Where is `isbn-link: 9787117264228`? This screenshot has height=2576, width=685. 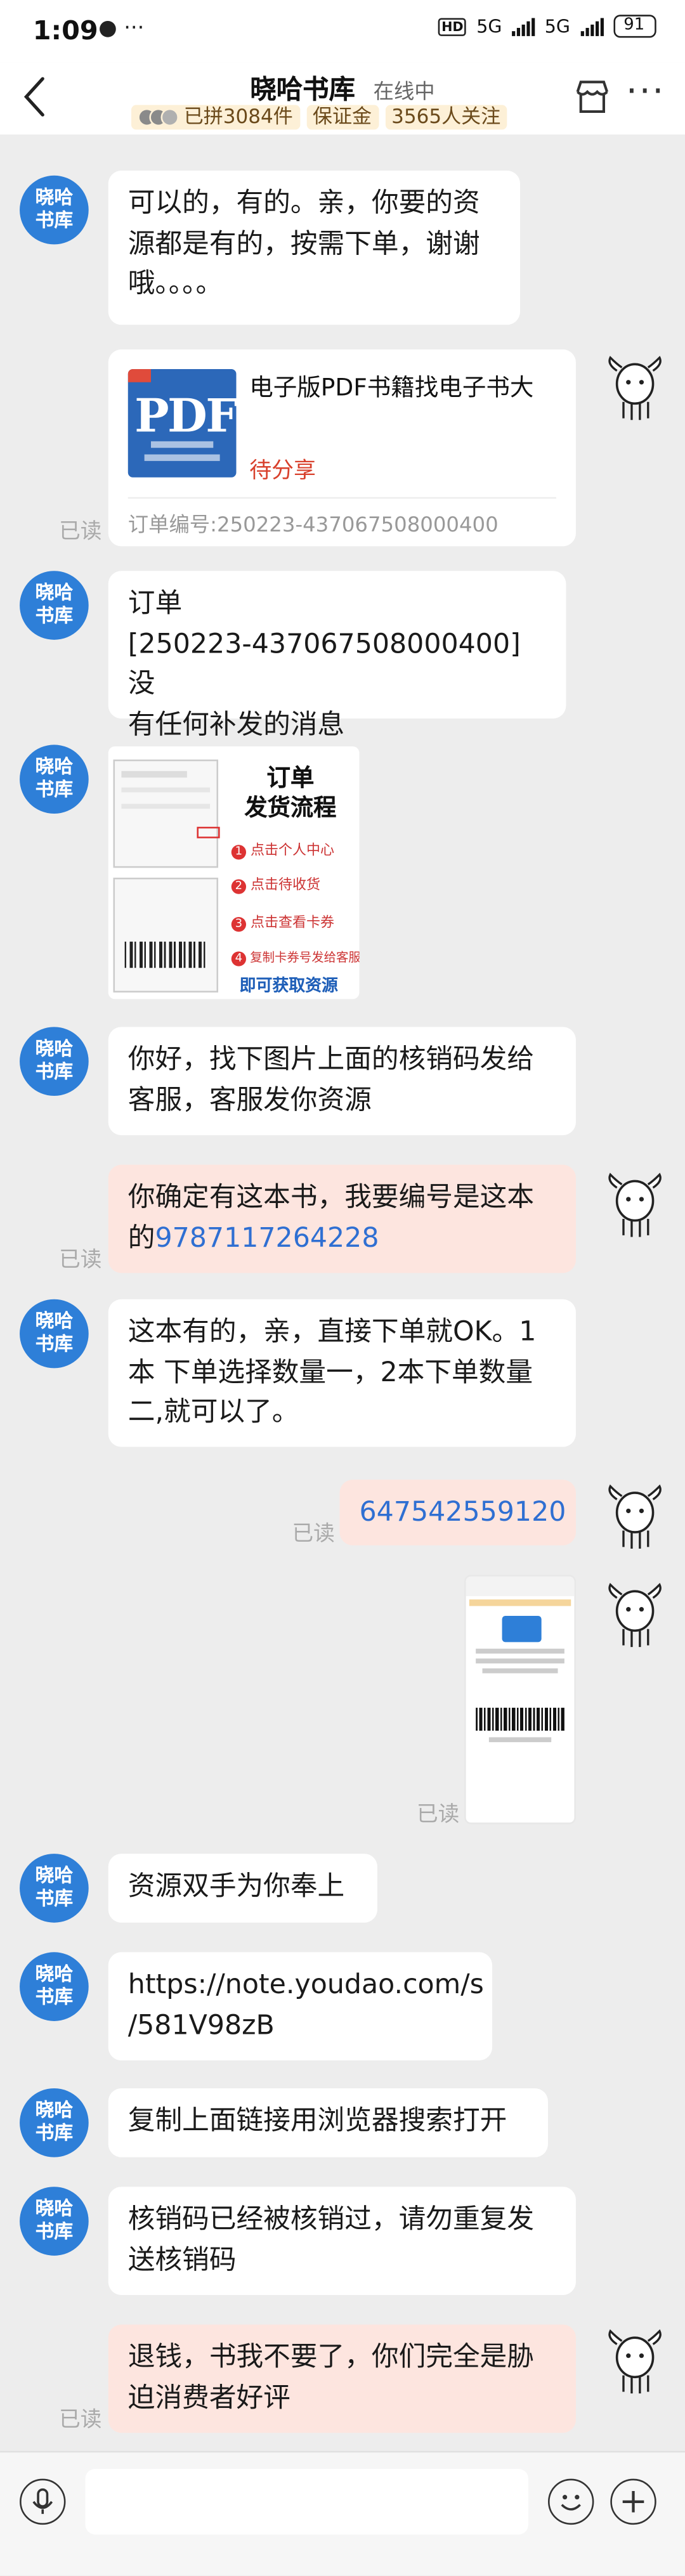 isbn-link: 9787117264228 is located at coordinates (267, 1237).